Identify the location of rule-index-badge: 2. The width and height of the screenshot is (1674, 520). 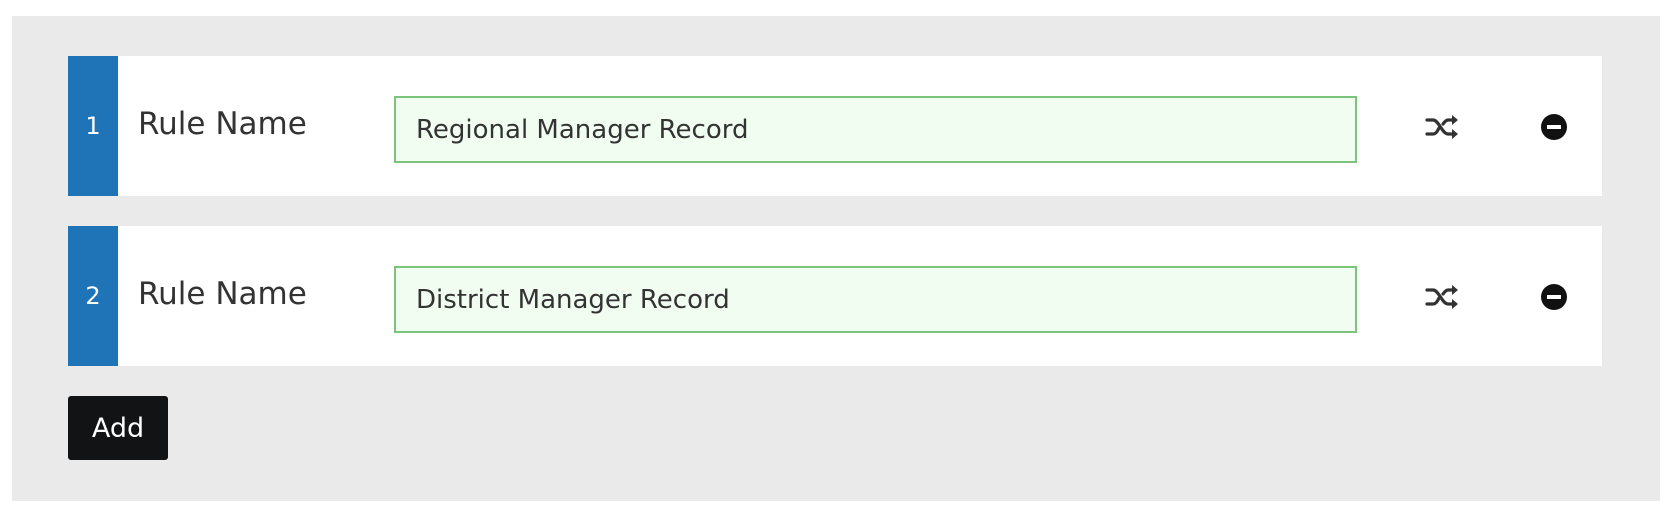
(93, 296).